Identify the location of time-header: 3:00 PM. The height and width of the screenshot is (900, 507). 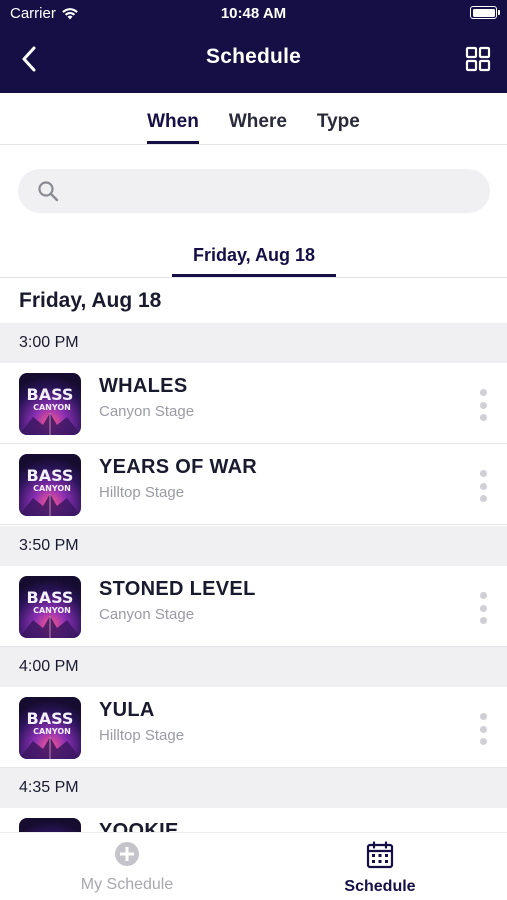
(253, 343).